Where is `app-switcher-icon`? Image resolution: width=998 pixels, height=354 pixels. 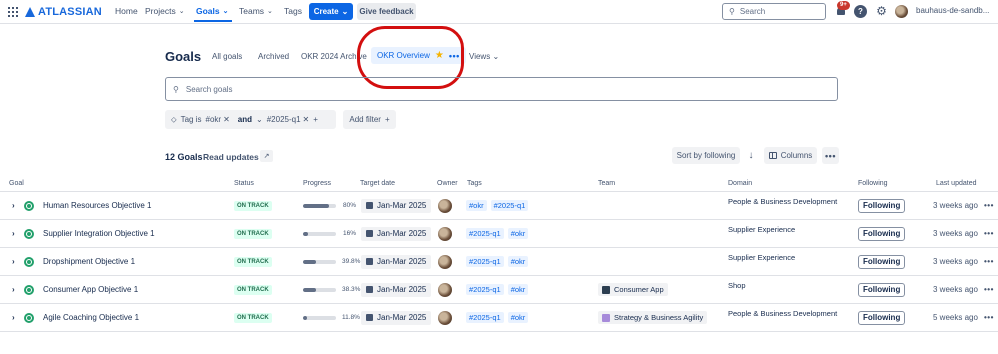
app-switcher-icon is located at coordinates (13, 12).